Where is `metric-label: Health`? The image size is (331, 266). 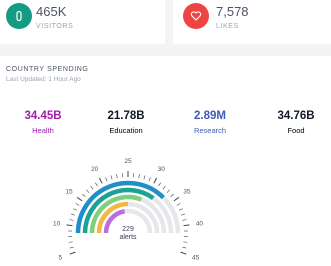 metric-label: Health is located at coordinates (43, 130).